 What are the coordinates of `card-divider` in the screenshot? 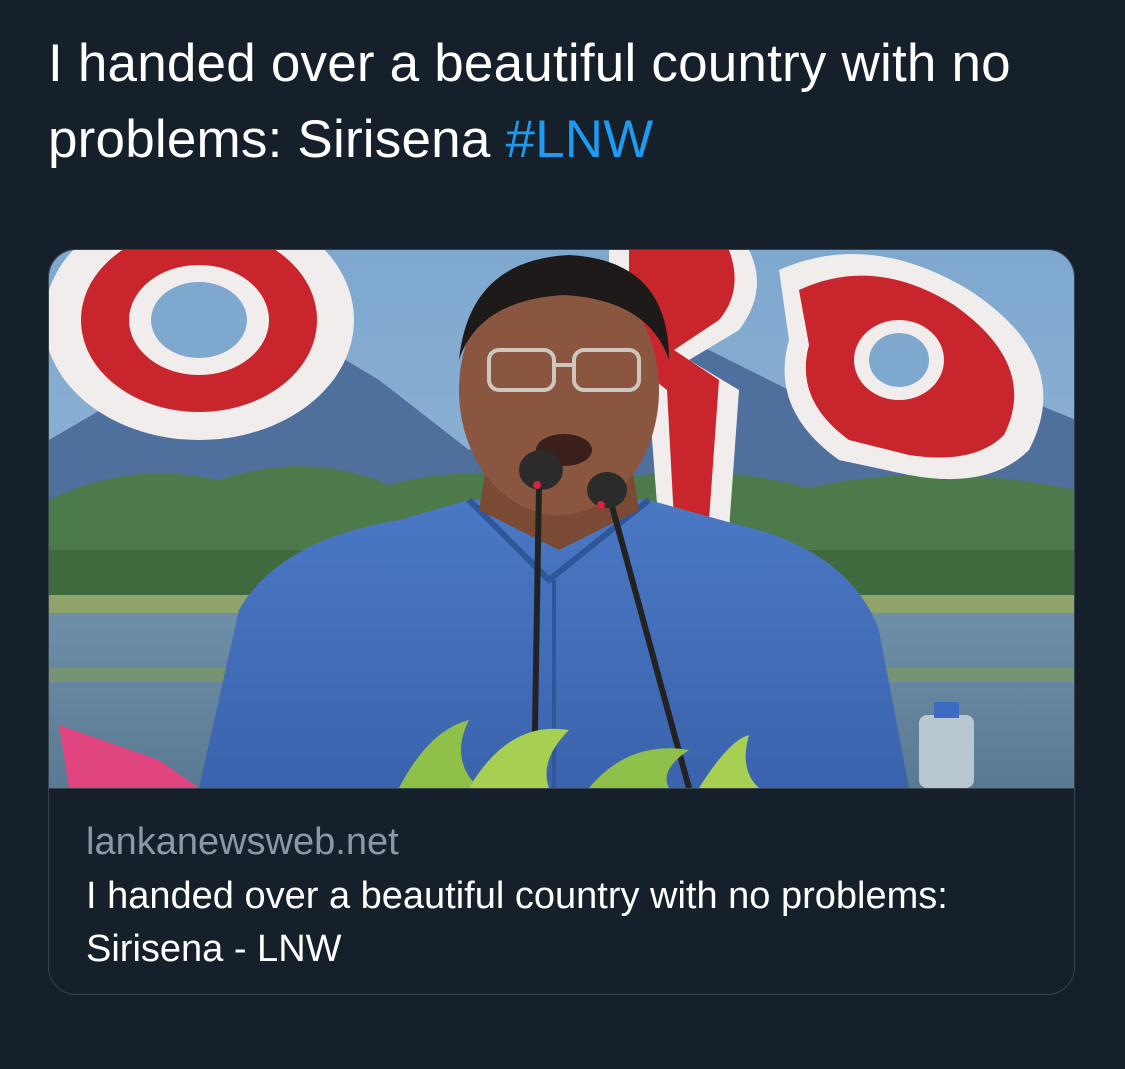 It's located at (561, 788).